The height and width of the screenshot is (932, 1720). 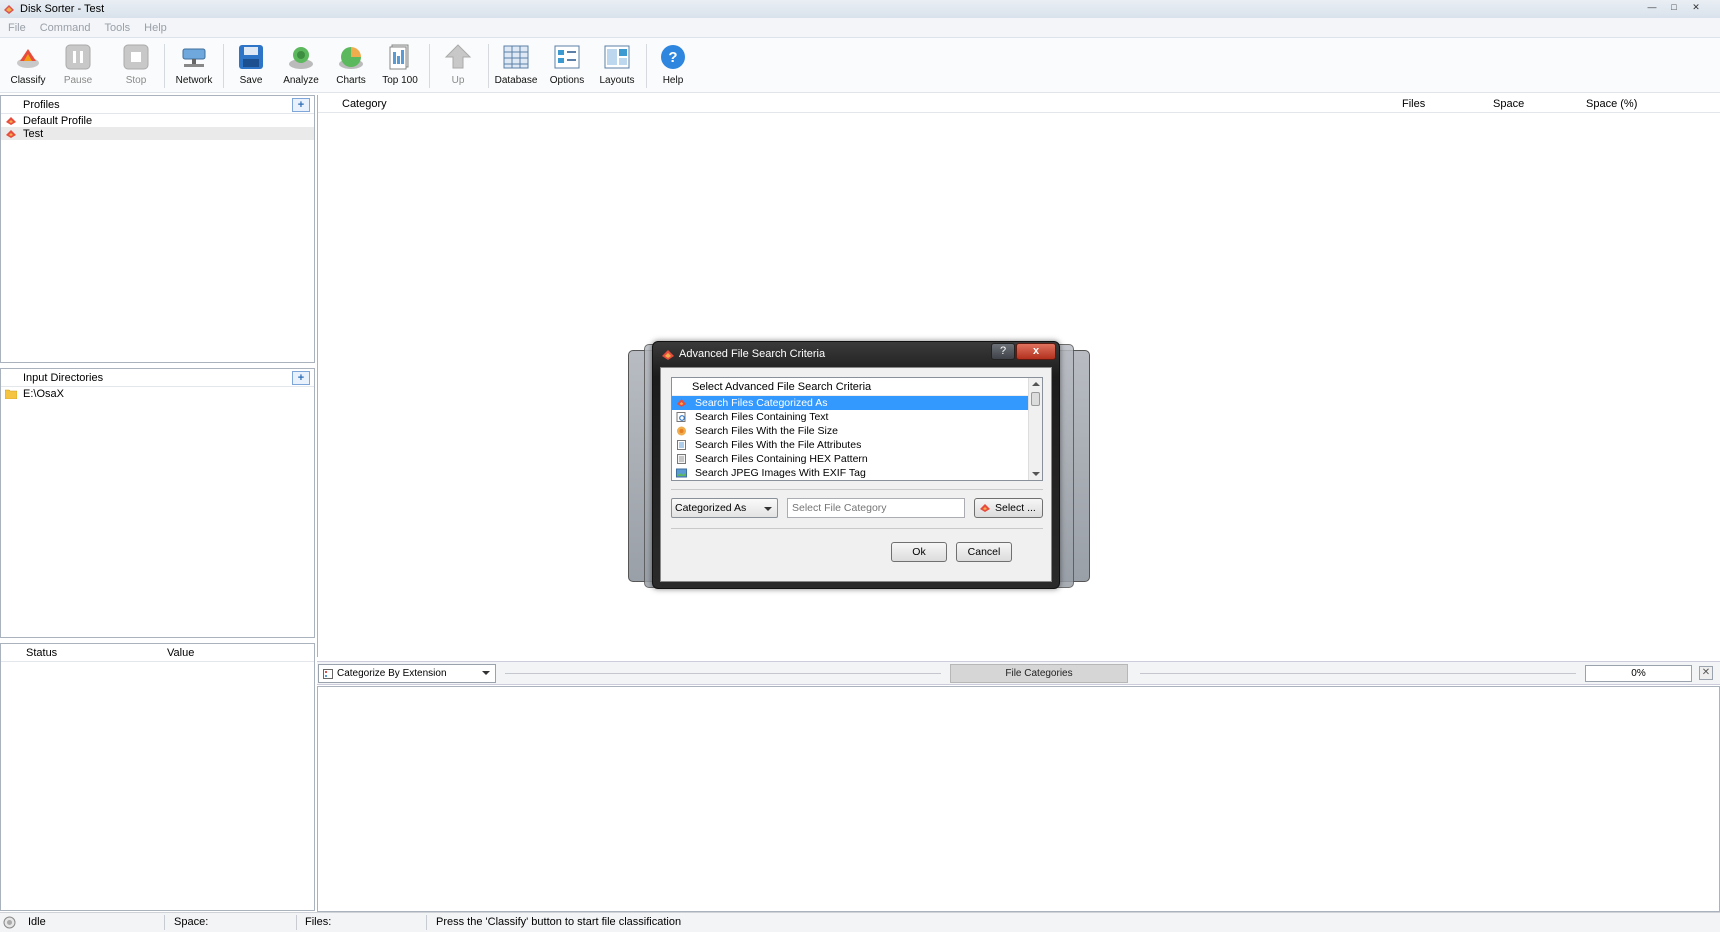 I want to click on options-button: Options, so click(x=567, y=64).